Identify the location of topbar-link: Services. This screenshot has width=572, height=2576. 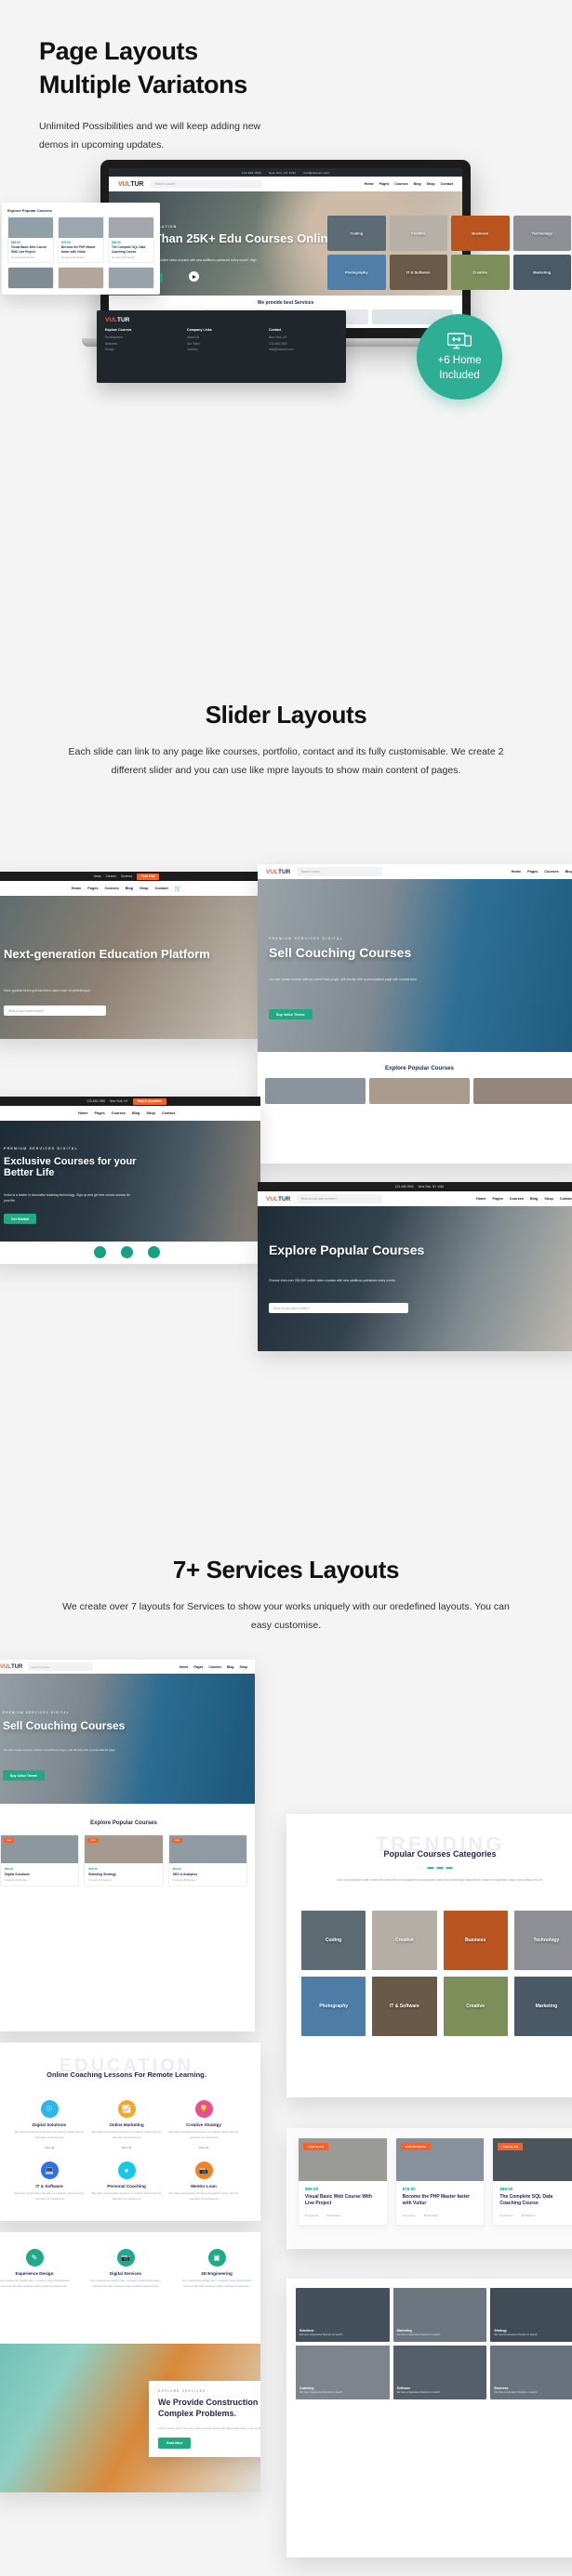
(126, 876).